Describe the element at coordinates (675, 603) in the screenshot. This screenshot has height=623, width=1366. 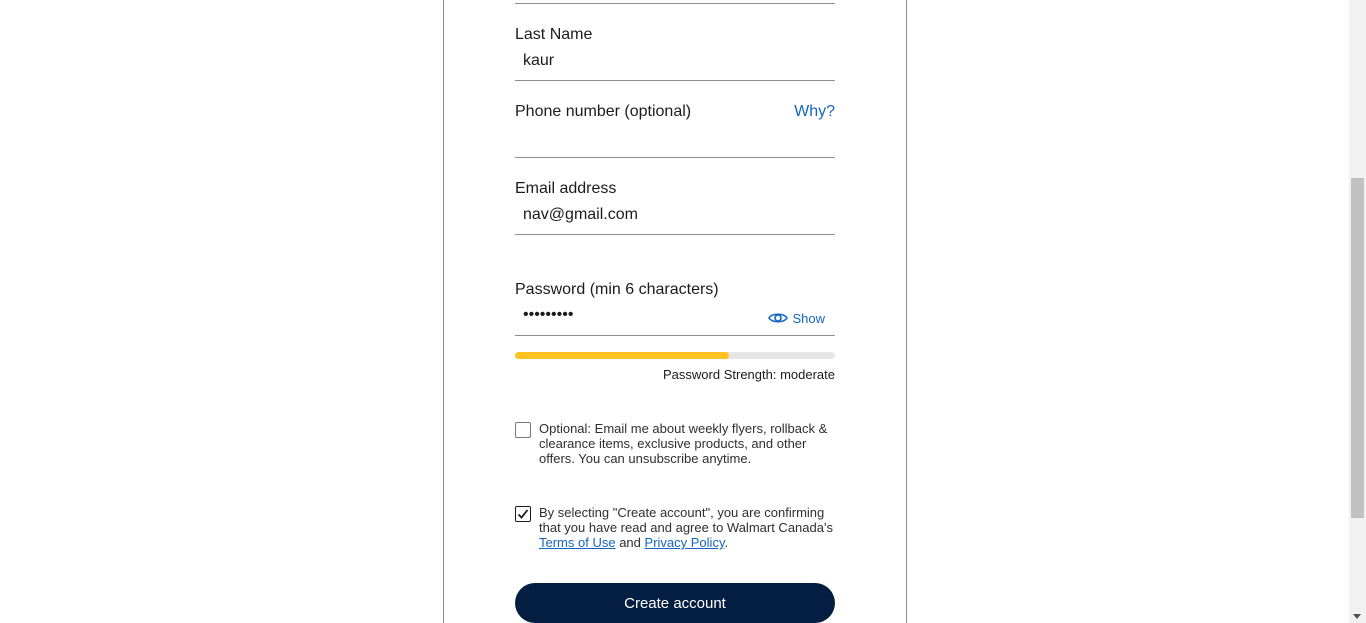
I see `create-account-button: Create account` at that location.